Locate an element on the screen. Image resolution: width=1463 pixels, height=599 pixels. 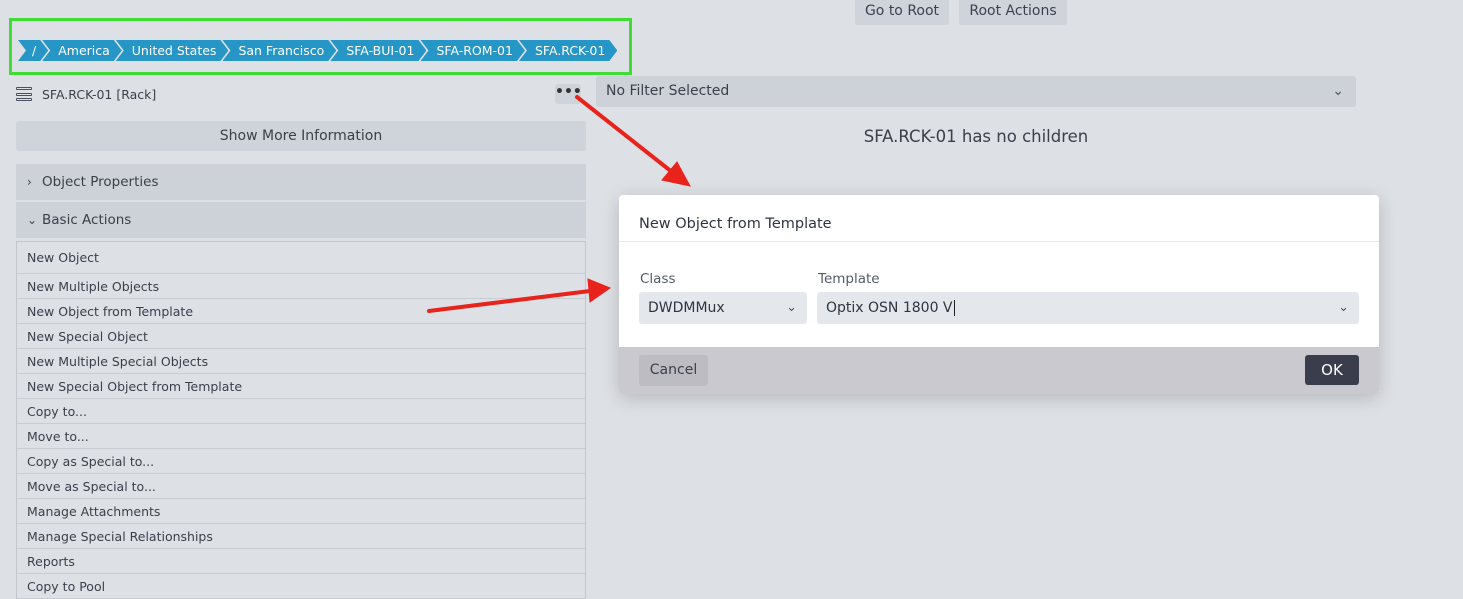
class-label: Class is located at coordinates (658, 279).